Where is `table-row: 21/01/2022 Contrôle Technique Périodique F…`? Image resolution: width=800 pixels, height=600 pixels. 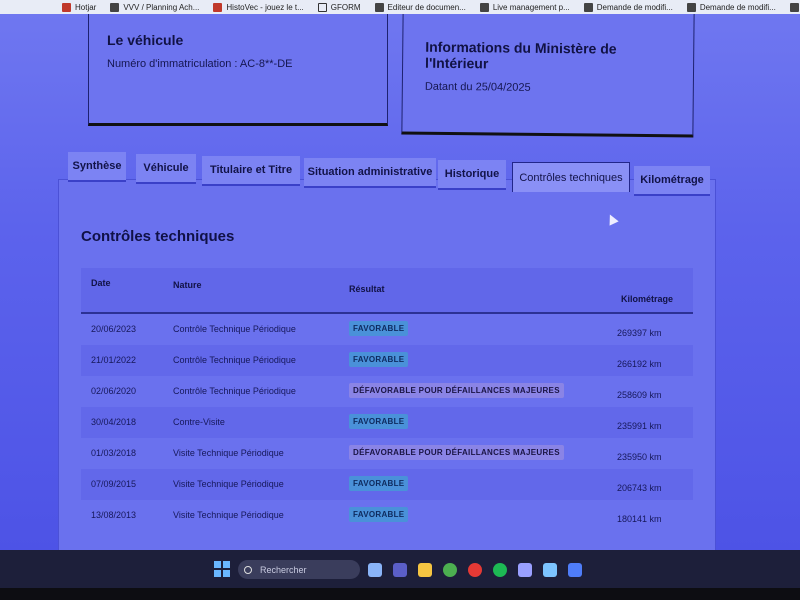 table-row: 21/01/2022 Contrôle Technique Périodique F… is located at coordinates (387, 360).